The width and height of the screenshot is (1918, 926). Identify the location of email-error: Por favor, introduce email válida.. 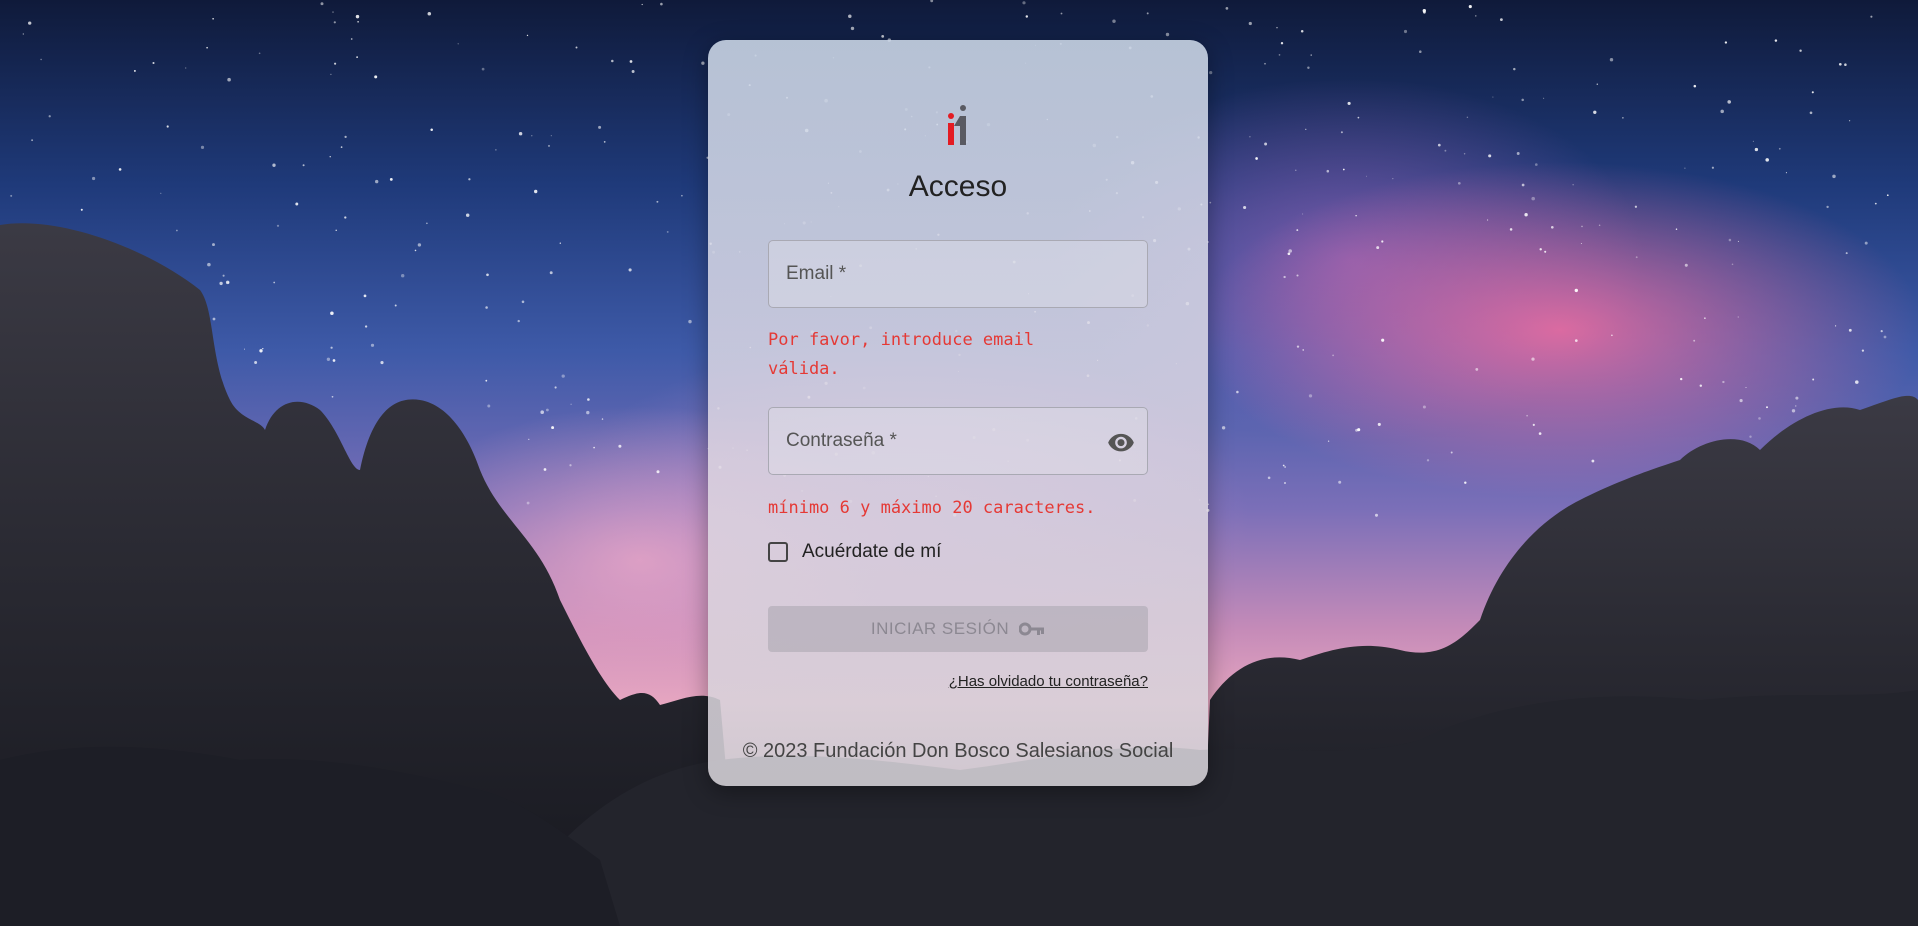
(901, 354).